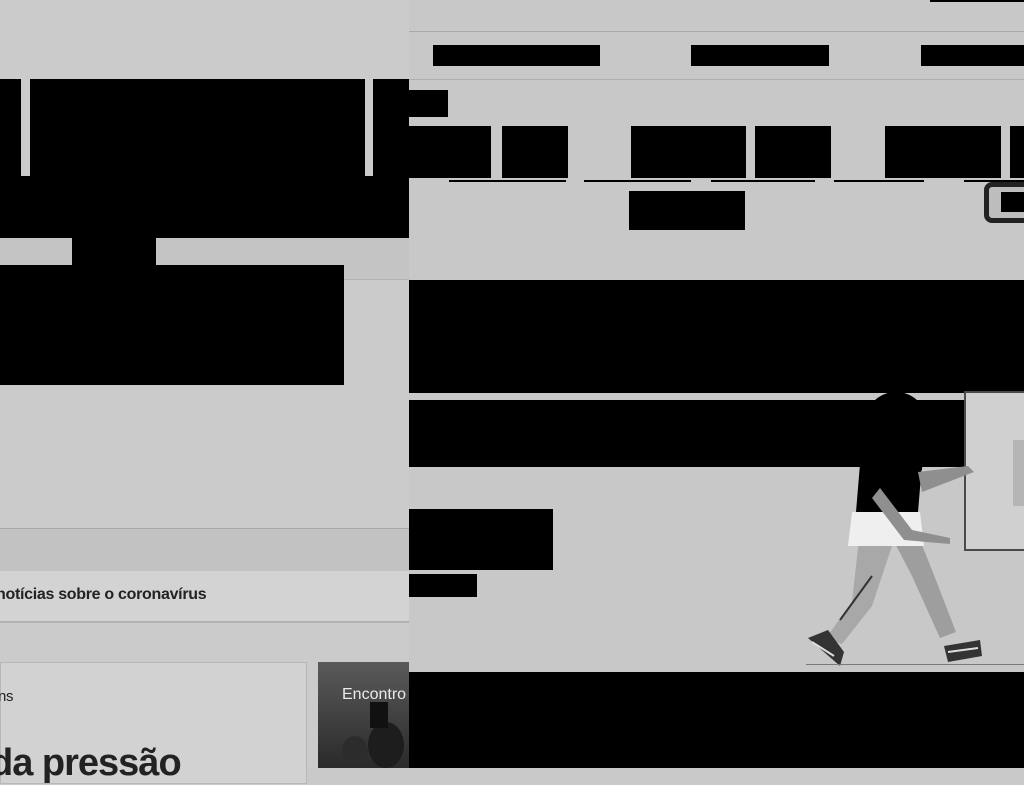 The width and height of the screenshot is (1024, 785). I want to click on nav-item, so click(114, 252).